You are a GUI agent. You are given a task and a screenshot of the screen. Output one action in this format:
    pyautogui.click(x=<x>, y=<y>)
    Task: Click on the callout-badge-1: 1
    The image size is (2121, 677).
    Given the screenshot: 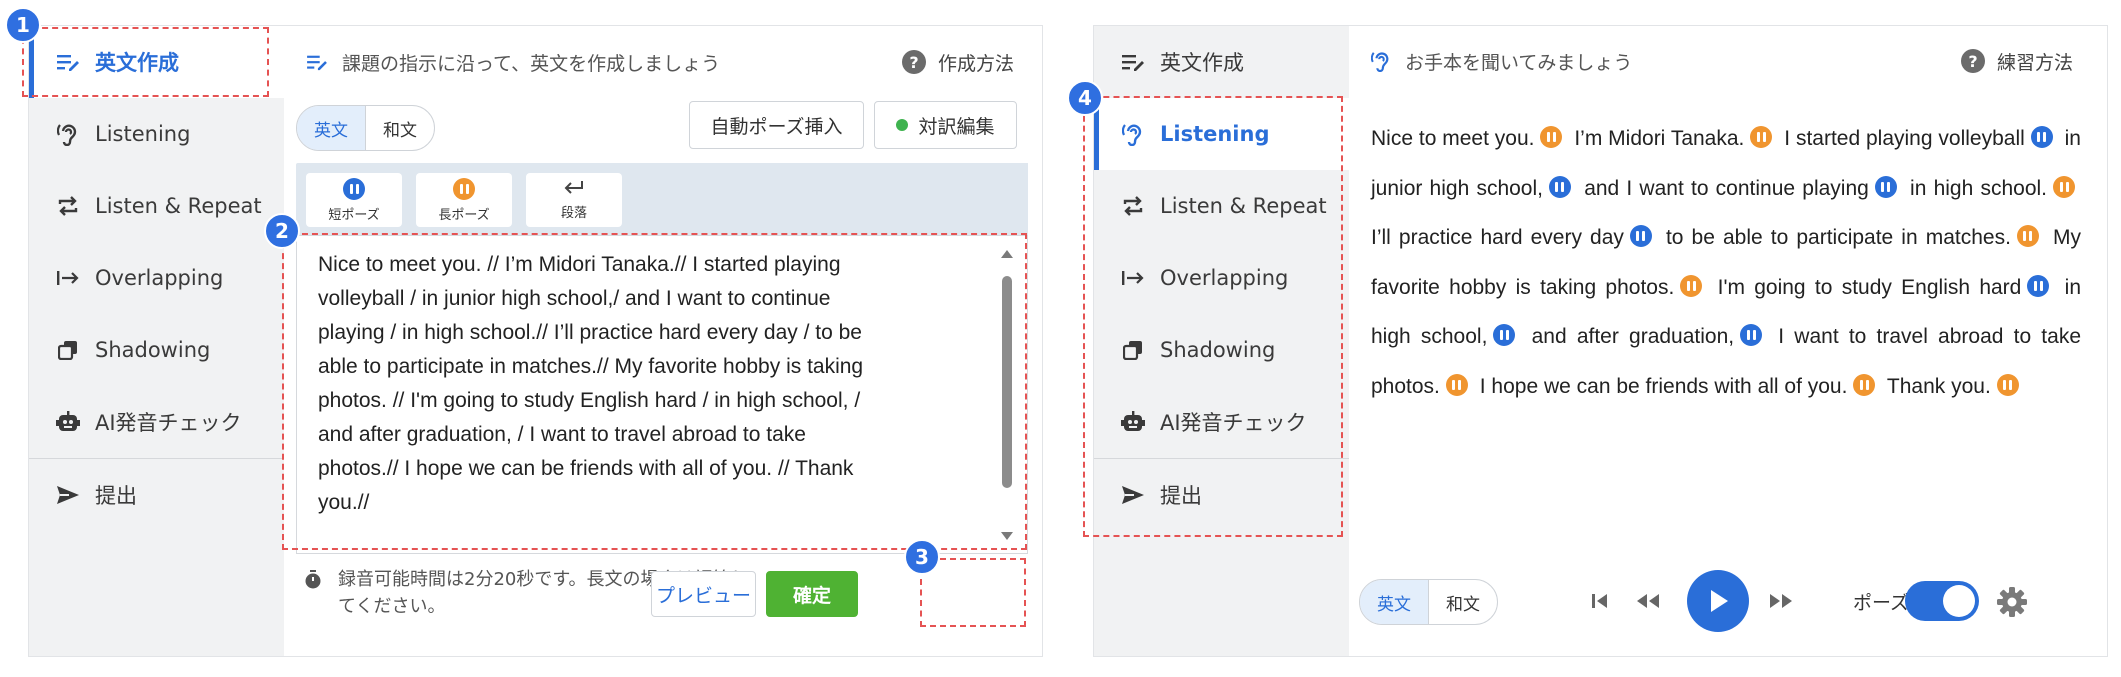 What is the action you would take?
    pyautogui.click(x=23, y=25)
    